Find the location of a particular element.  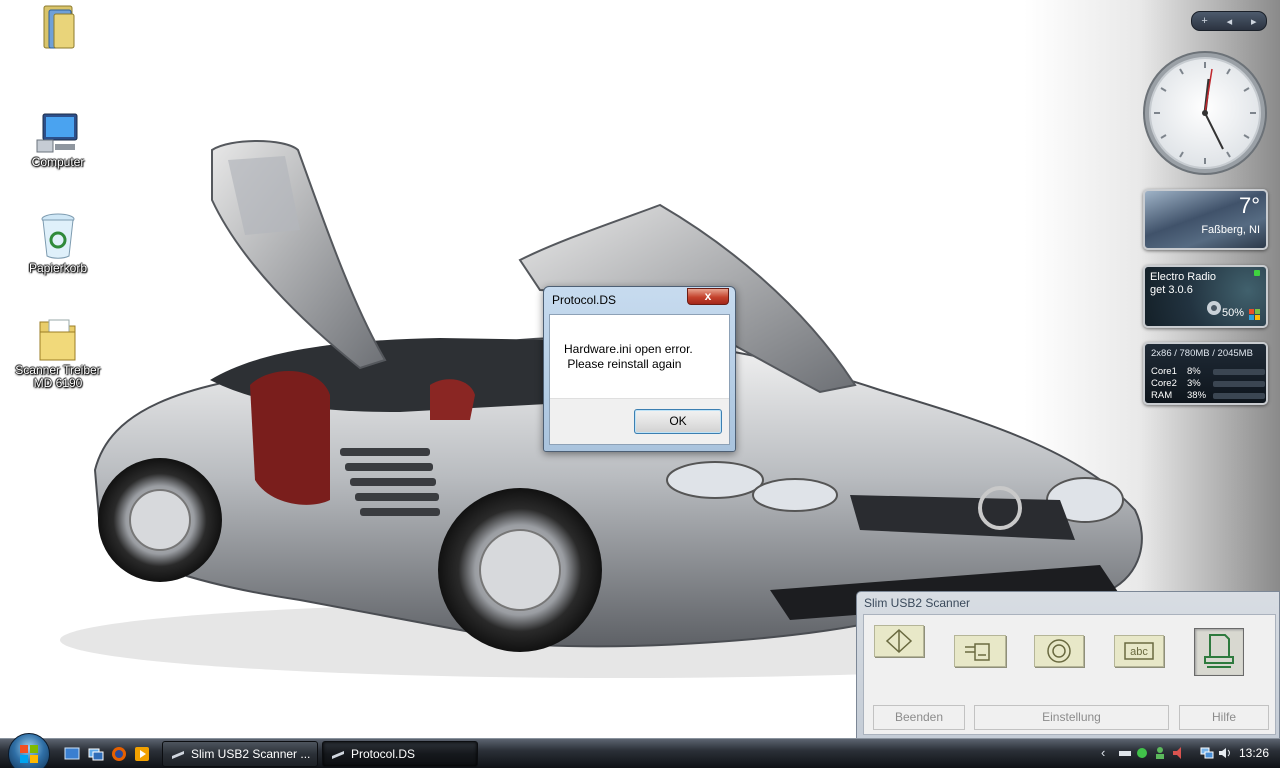

analog-clock-face is located at coordinates (1205, 113).